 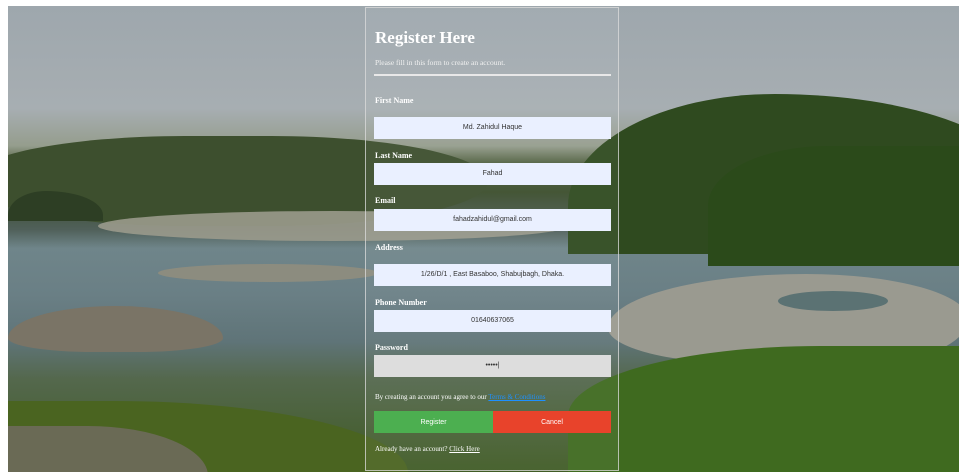 What do you see at coordinates (516, 397) in the screenshot?
I see `terms-link: Terms & Conditions` at bounding box center [516, 397].